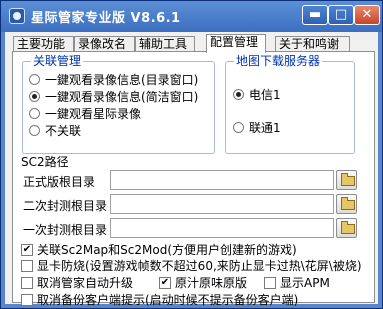  I want to click on checkbox-label: 关联Sc2Map和Sc2Mod(方便用户创建新的游戏), so click(167, 250).